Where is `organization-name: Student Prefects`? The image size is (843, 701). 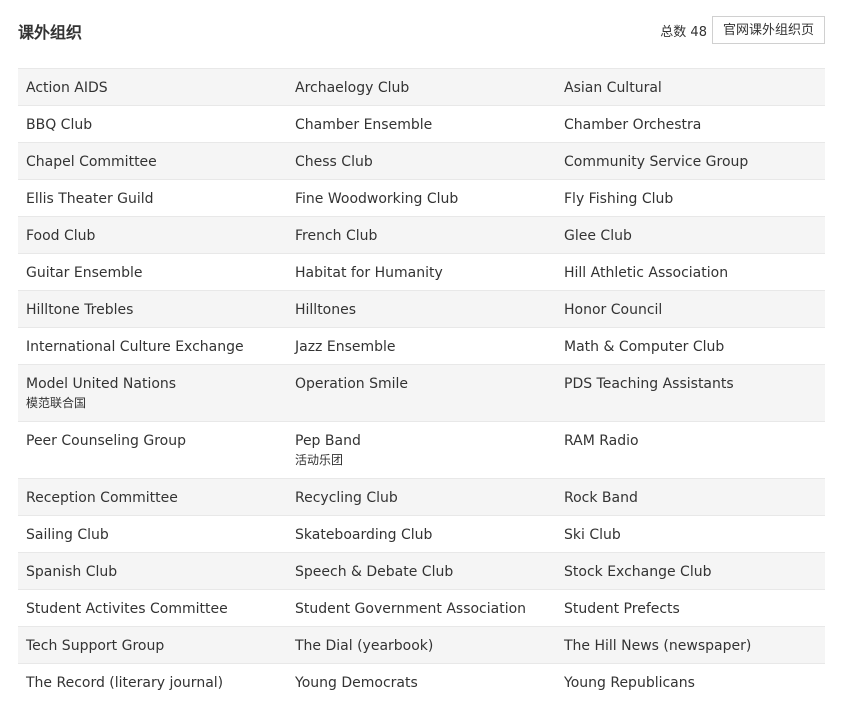 organization-name: Student Prefects is located at coordinates (622, 609).